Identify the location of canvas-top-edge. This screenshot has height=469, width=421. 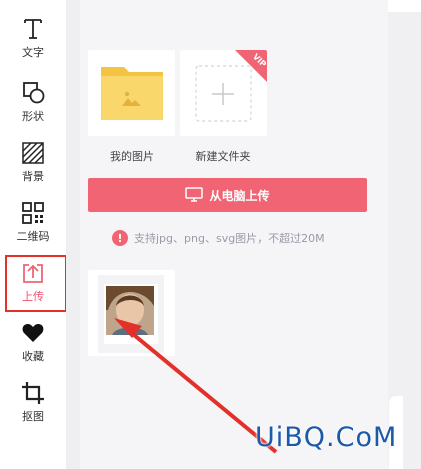
(404, 6).